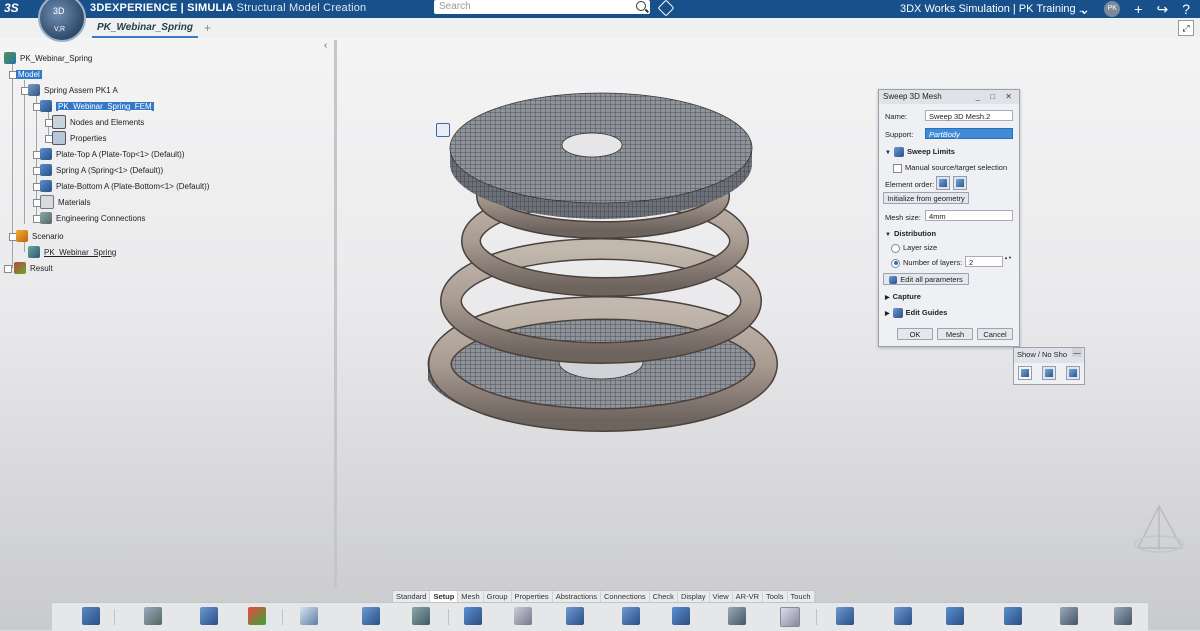 The height and width of the screenshot is (631, 1200). Describe the element at coordinates (325, 45) in the screenshot. I see `collapse-tree-button: ‹` at that location.